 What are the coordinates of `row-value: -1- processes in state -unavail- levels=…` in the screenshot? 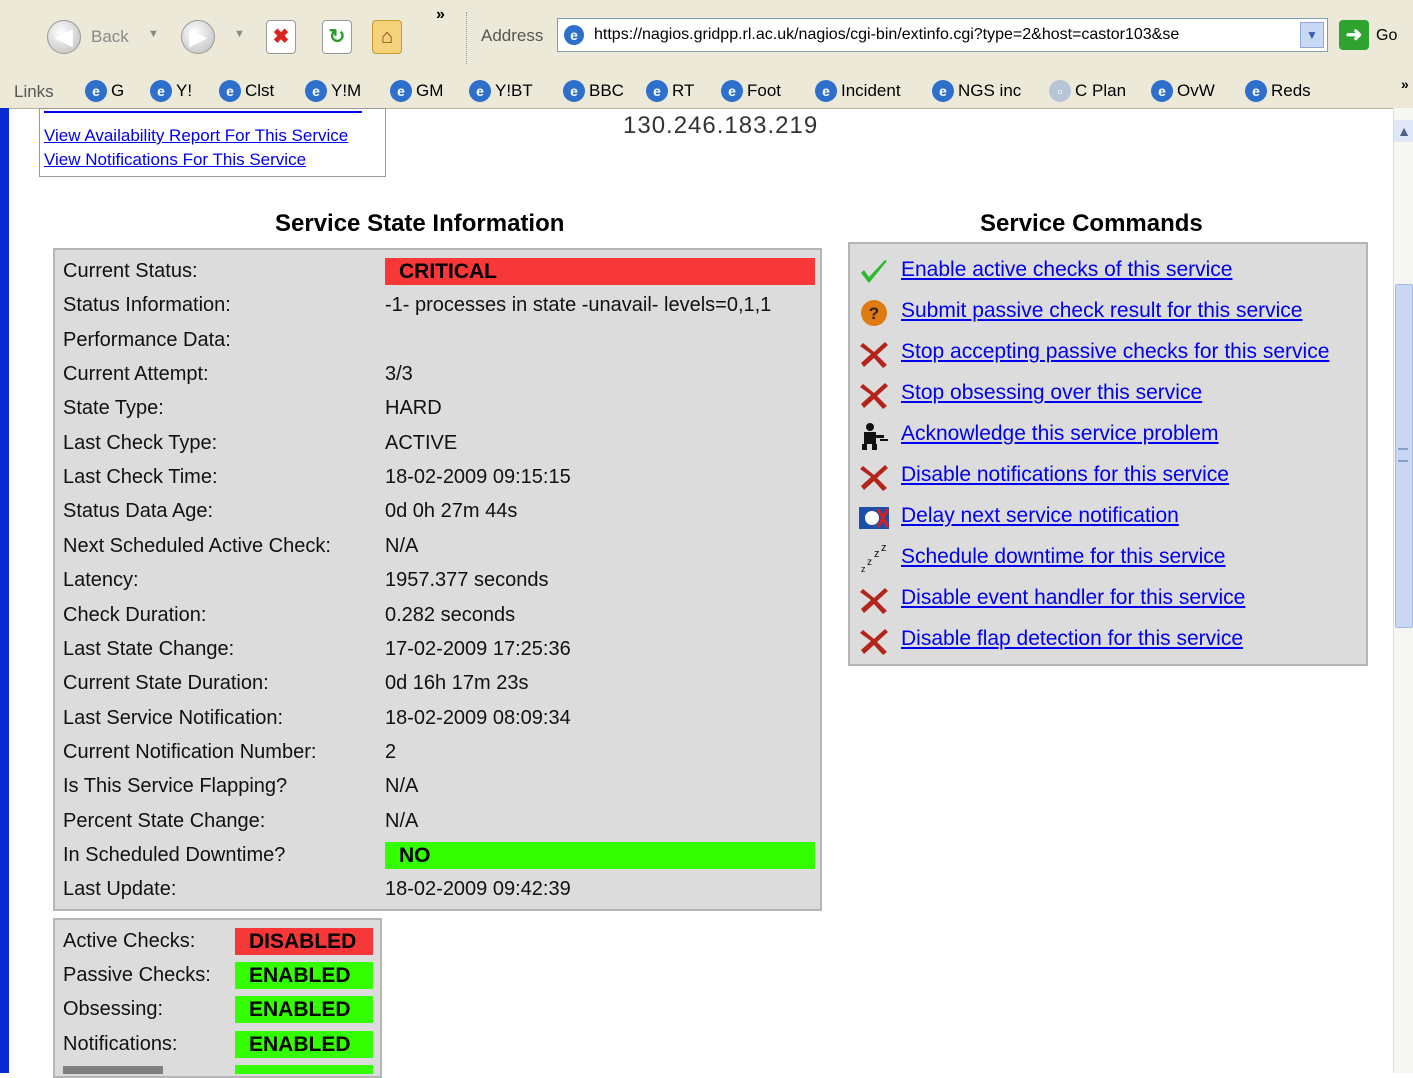 It's located at (578, 305).